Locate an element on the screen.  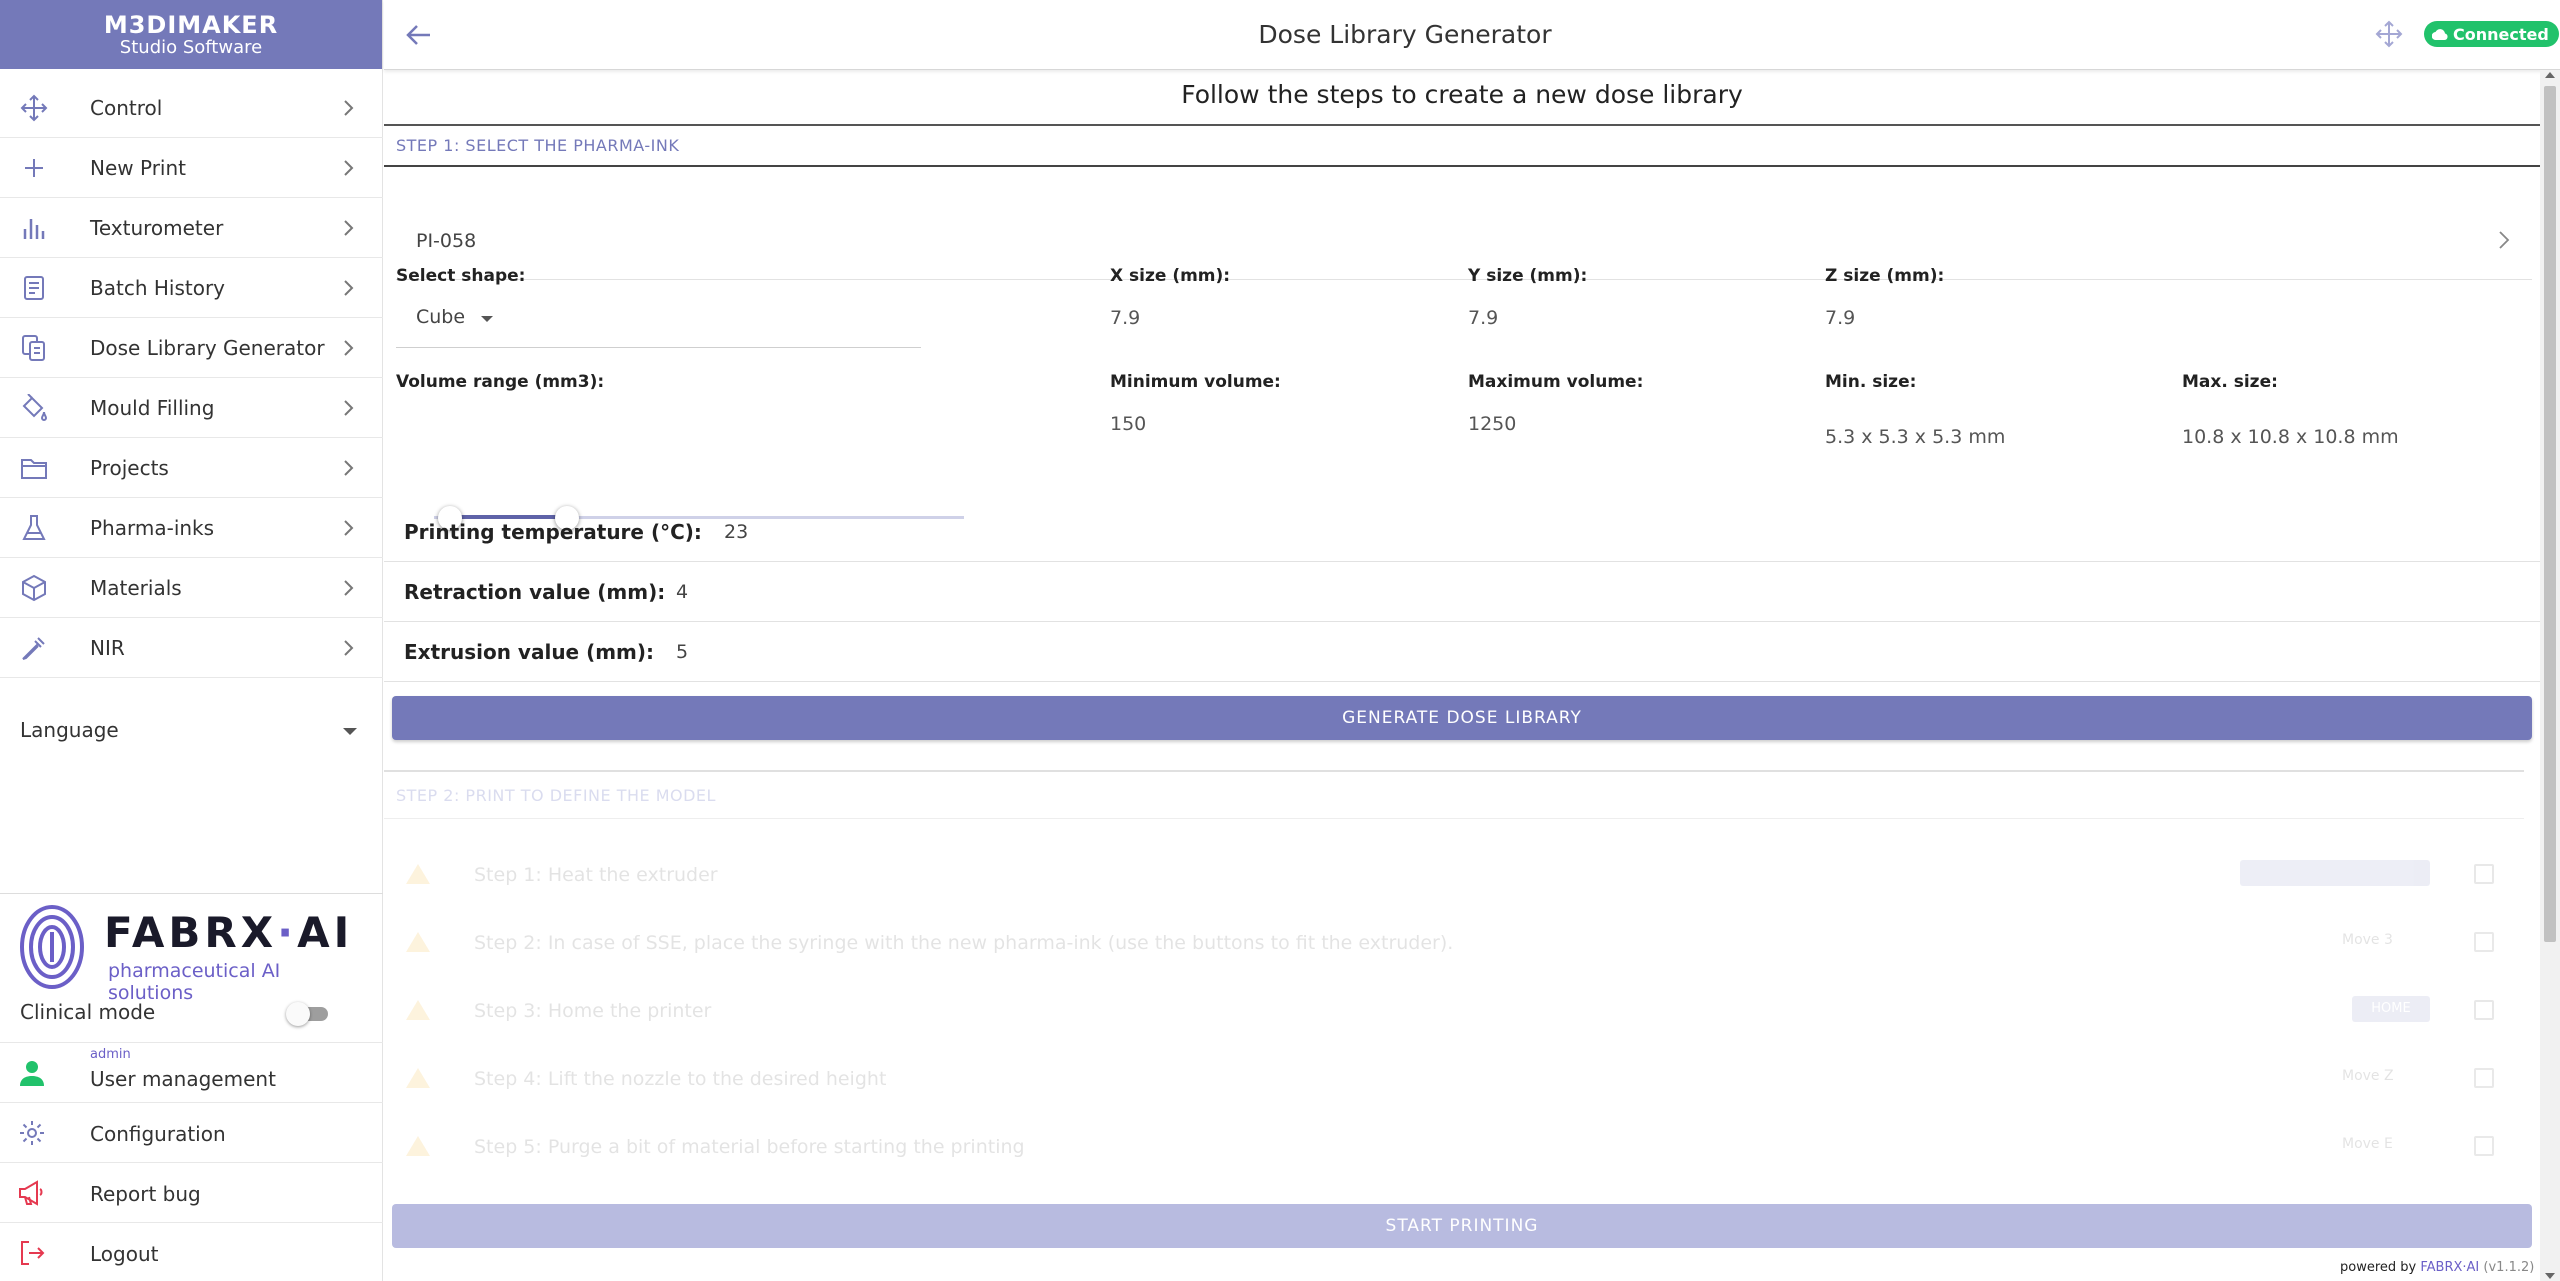
shape-select: Cube is located at coordinates (658, 321).